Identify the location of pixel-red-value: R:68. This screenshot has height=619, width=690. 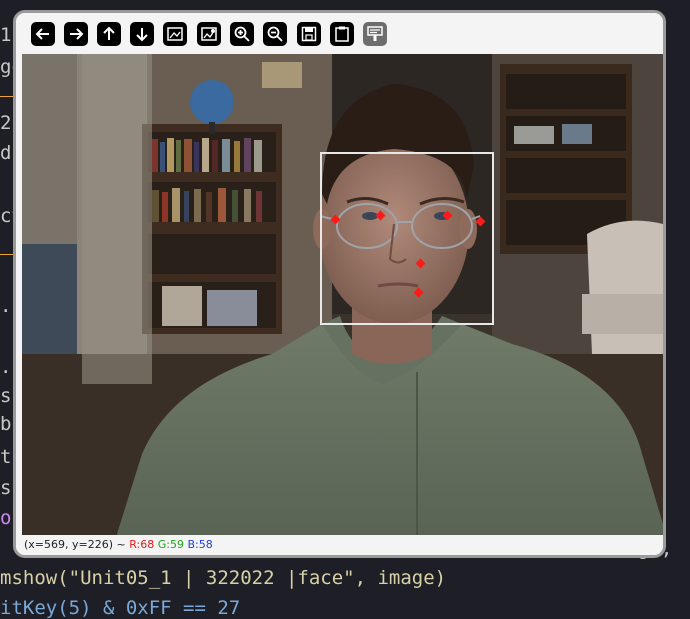
(142, 544).